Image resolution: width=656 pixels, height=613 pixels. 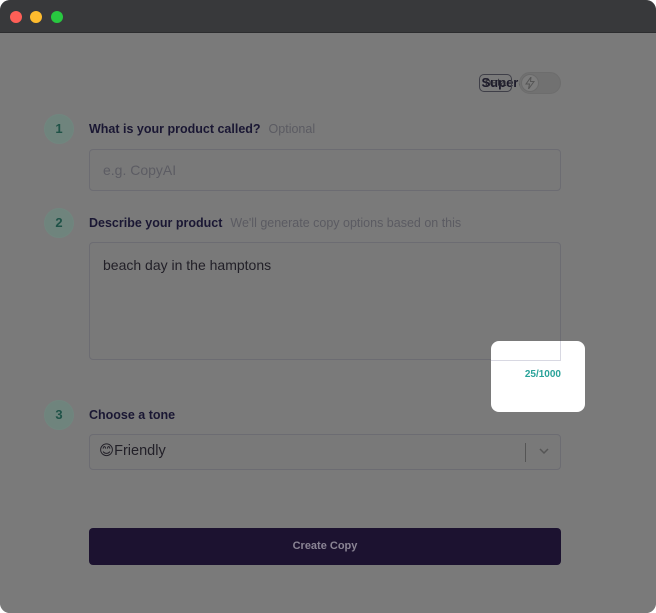 I want to click on select-separator, so click(x=525, y=452).